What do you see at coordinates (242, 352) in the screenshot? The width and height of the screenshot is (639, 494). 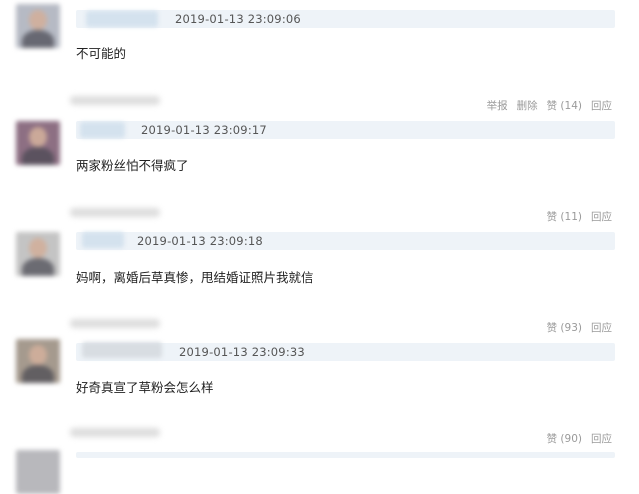 I see `comment-timestamp: 2019-01-13 23:09:33` at bounding box center [242, 352].